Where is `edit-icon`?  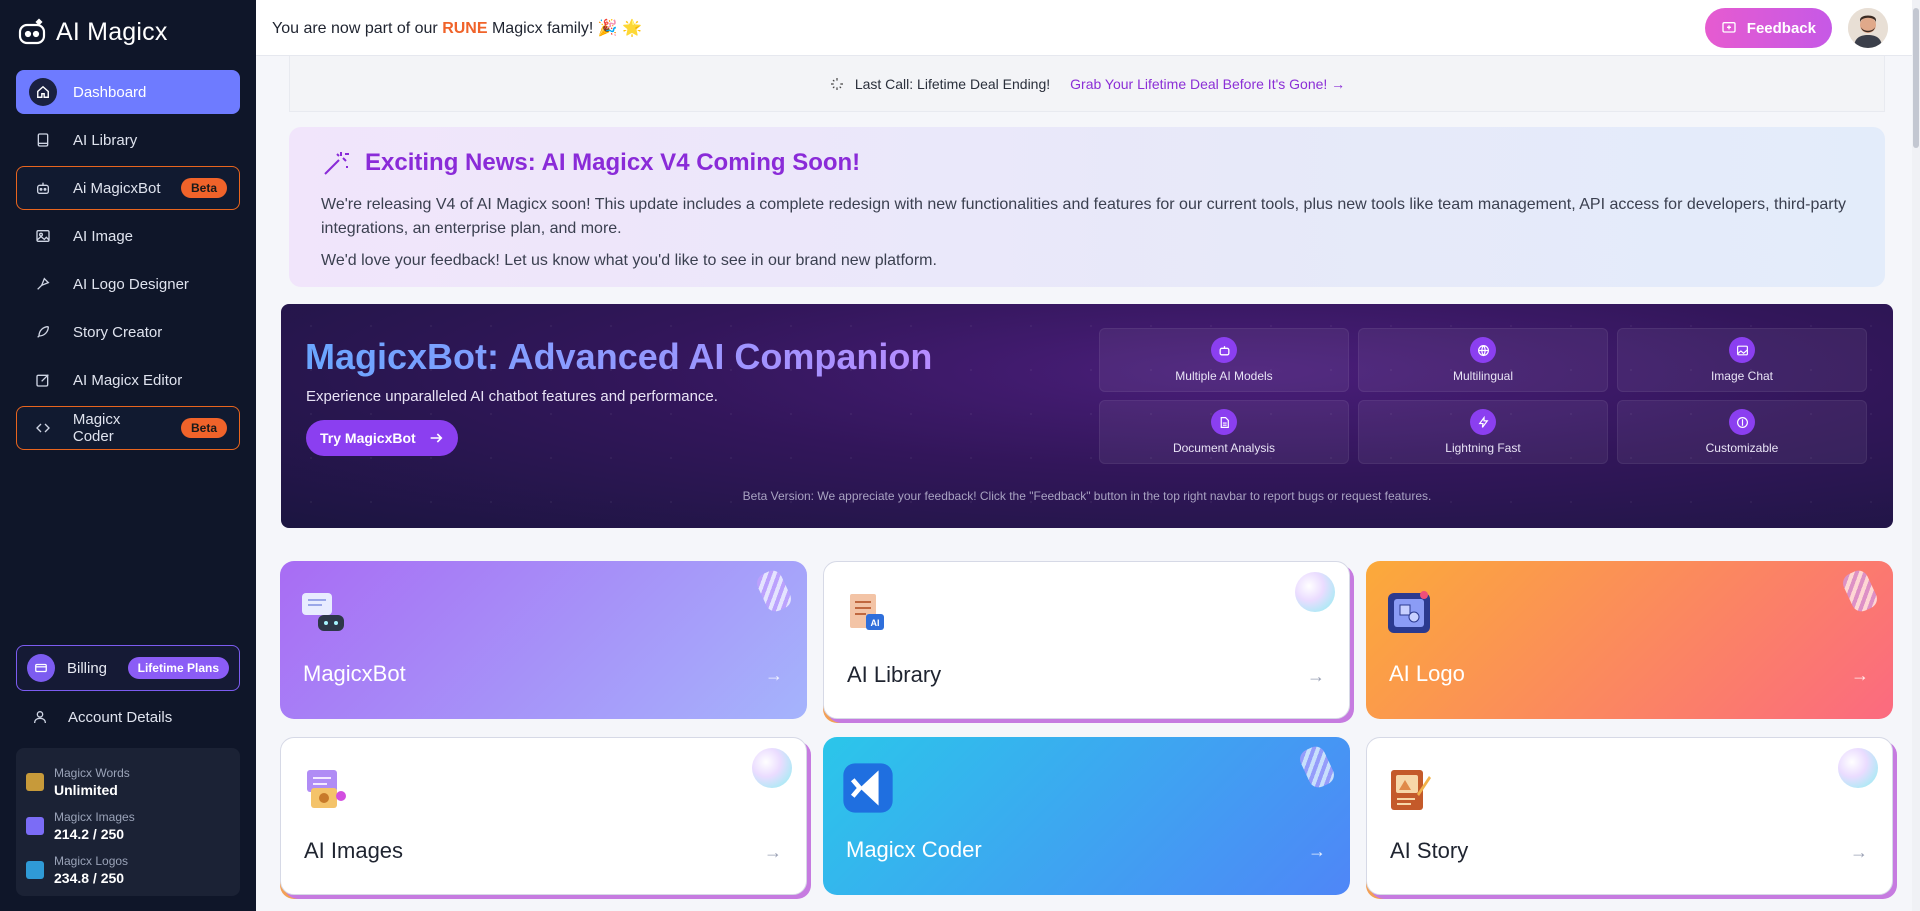
edit-icon is located at coordinates (43, 380).